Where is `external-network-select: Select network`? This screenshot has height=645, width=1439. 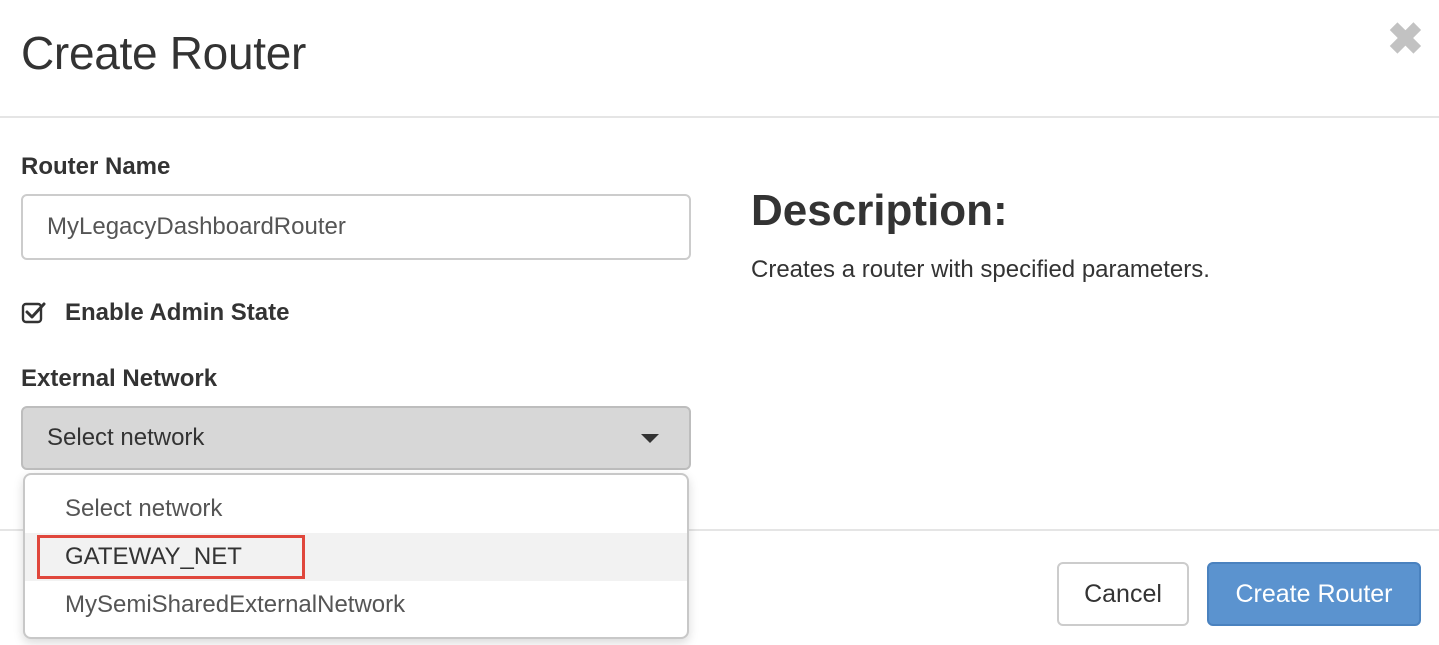
external-network-select: Select network is located at coordinates (356, 438).